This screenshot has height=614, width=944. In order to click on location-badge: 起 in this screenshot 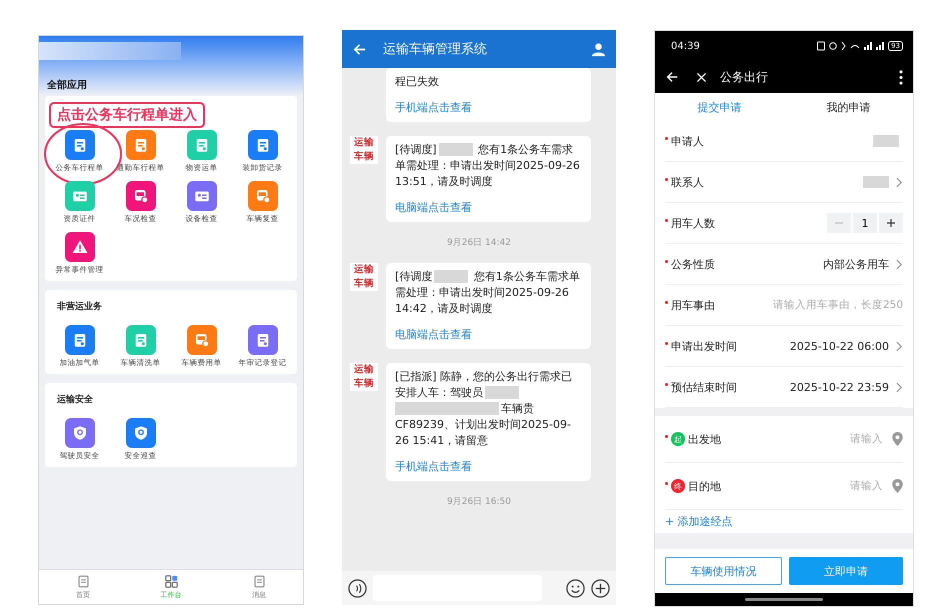, I will do `click(678, 439)`.